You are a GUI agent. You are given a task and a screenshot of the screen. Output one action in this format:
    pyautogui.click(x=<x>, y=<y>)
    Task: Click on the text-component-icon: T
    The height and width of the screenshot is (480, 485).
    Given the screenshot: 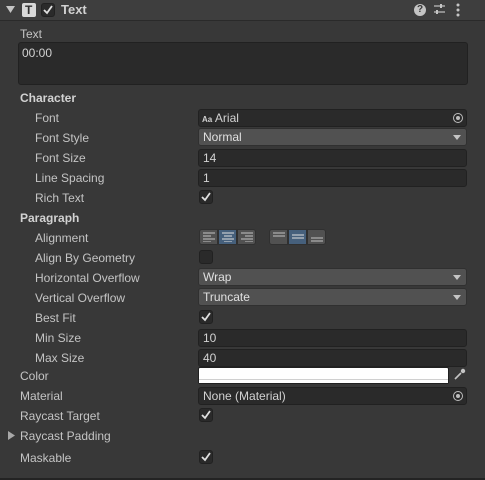 What is the action you would take?
    pyautogui.click(x=29, y=10)
    